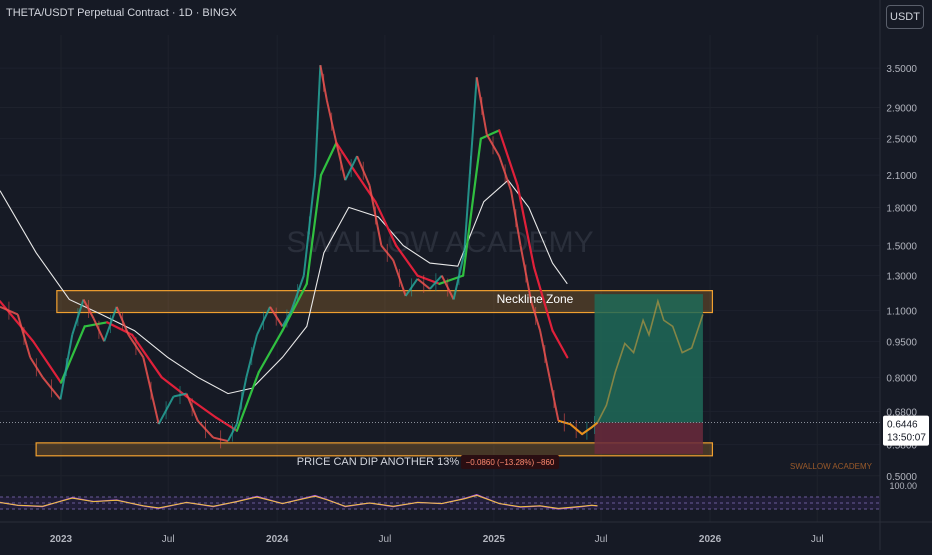 The width and height of the screenshot is (932, 555). What do you see at coordinates (901, 109) in the screenshot?
I see `y-tick-label: 2.9000` at bounding box center [901, 109].